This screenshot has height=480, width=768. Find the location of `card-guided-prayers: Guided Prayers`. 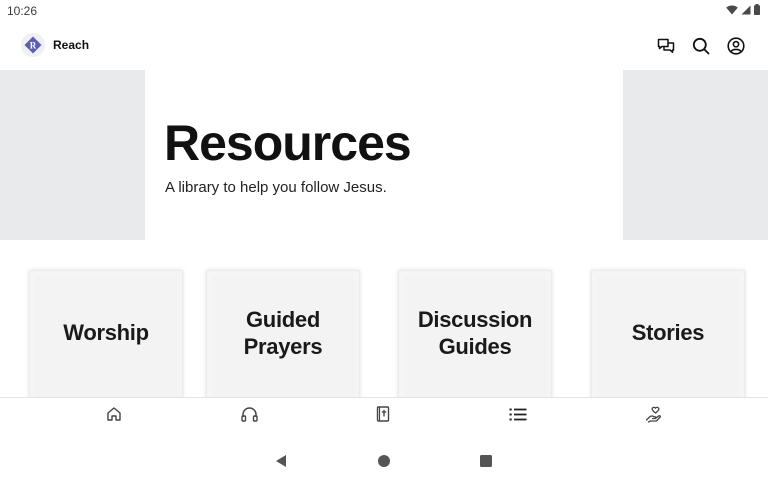

card-guided-prayers: Guided Prayers is located at coordinates (283, 333).